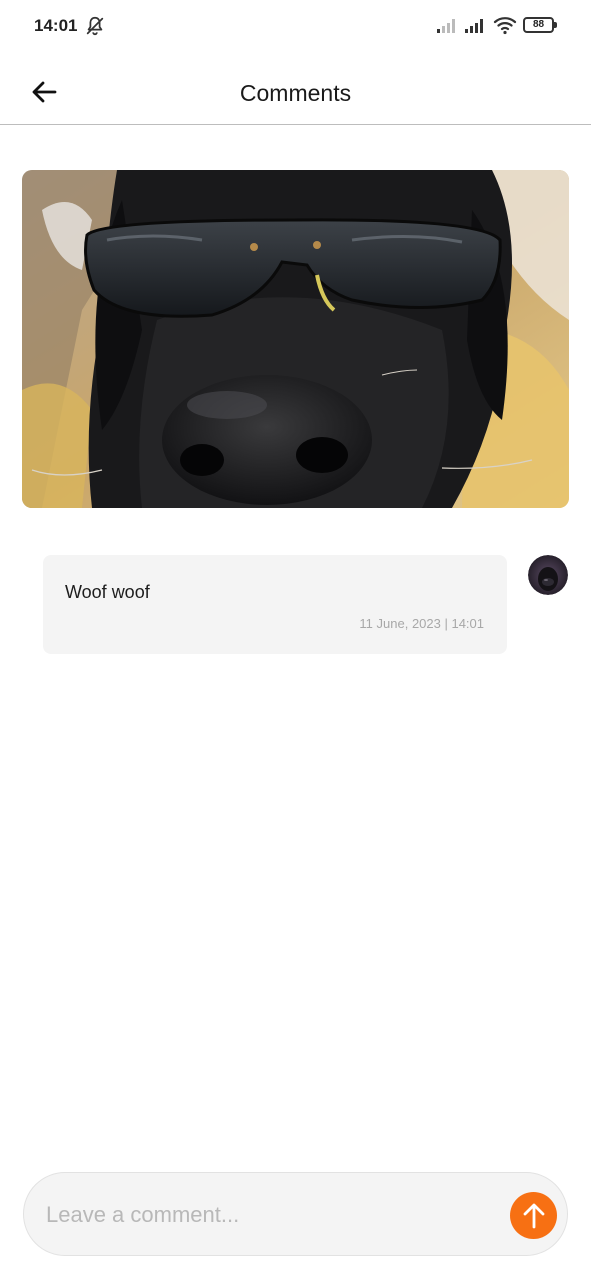 This screenshot has height=1280, width=591. Describe the element at coordinates (295, 26) in the screenshot. I see `status-bar: 14:01 88` at that location.